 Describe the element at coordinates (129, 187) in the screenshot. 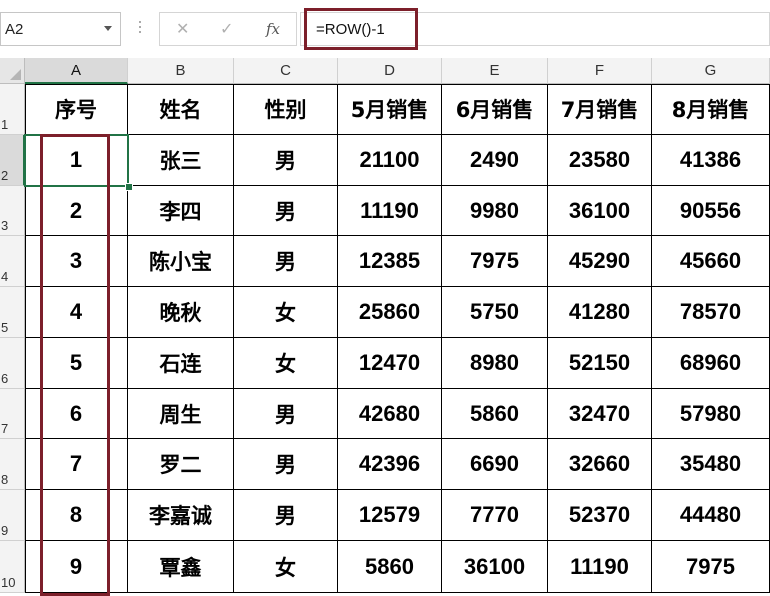

I see `fill-handle` at that location.